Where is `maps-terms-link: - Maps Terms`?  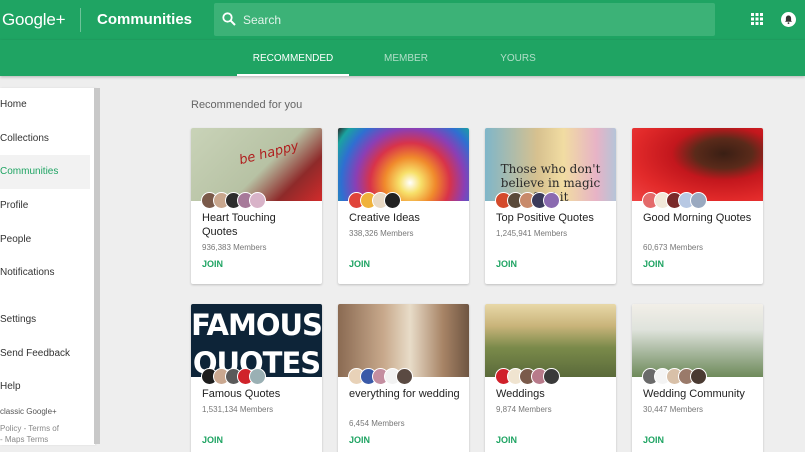 maps-terms-link: - Maps Terms is located at coordinates (24, 439).